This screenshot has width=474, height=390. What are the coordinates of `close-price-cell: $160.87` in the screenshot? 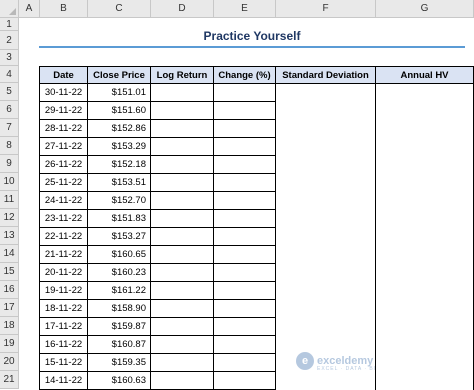 It's located at (119, 344).